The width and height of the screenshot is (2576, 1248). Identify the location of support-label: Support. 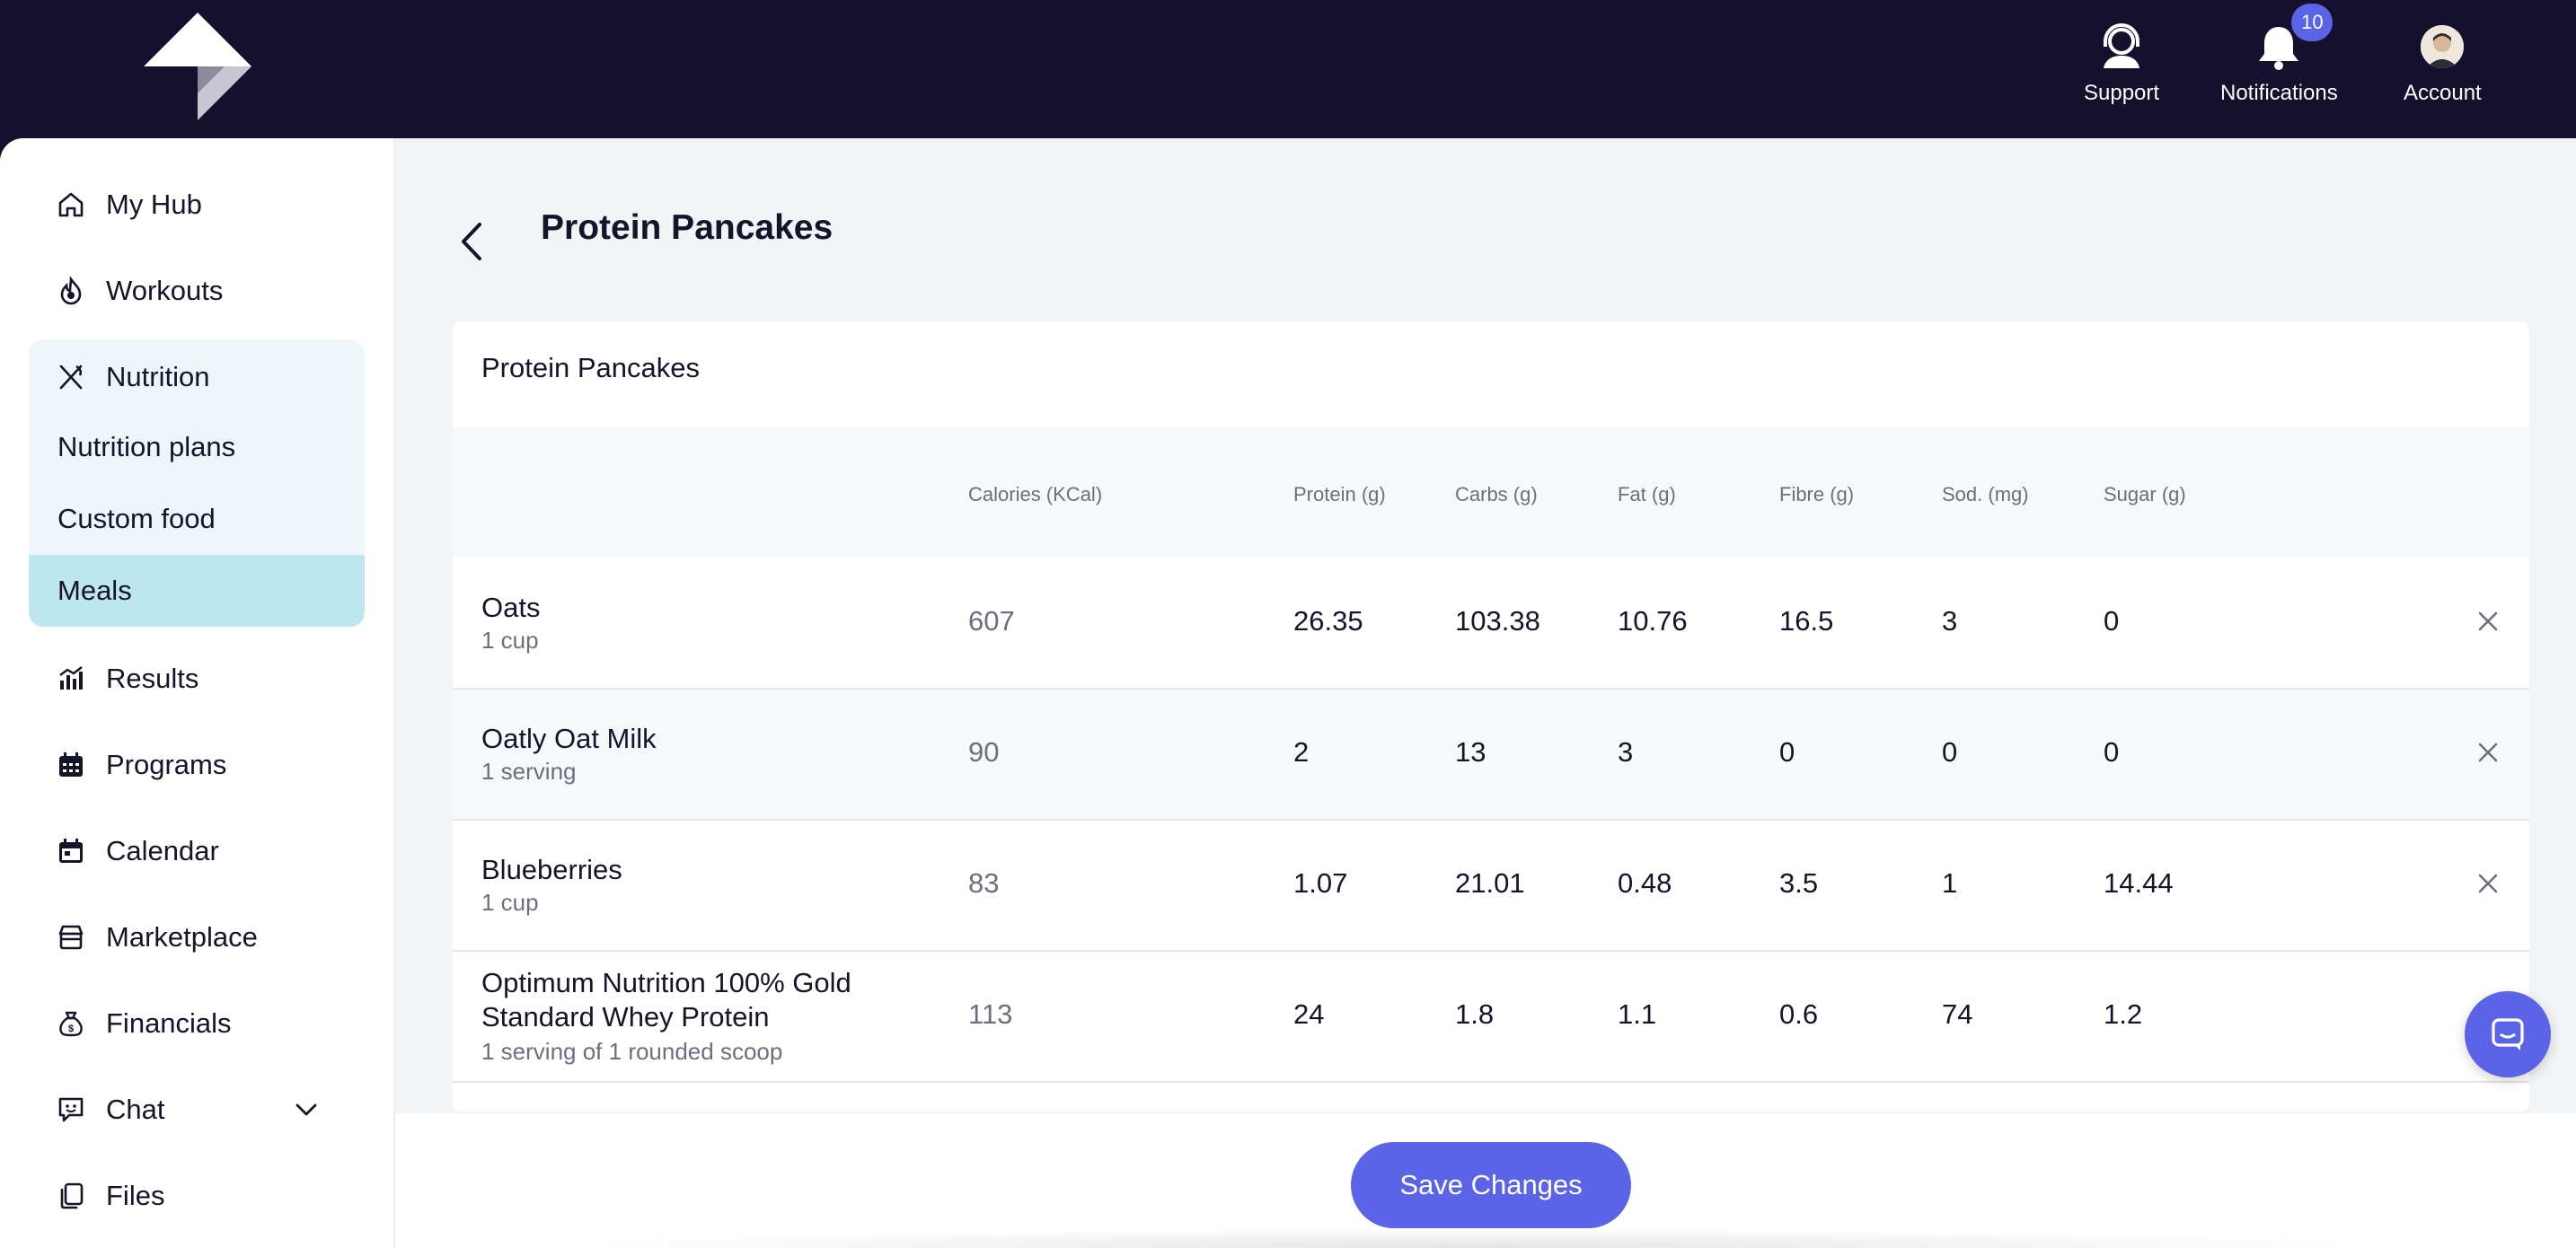
(2122, 93).